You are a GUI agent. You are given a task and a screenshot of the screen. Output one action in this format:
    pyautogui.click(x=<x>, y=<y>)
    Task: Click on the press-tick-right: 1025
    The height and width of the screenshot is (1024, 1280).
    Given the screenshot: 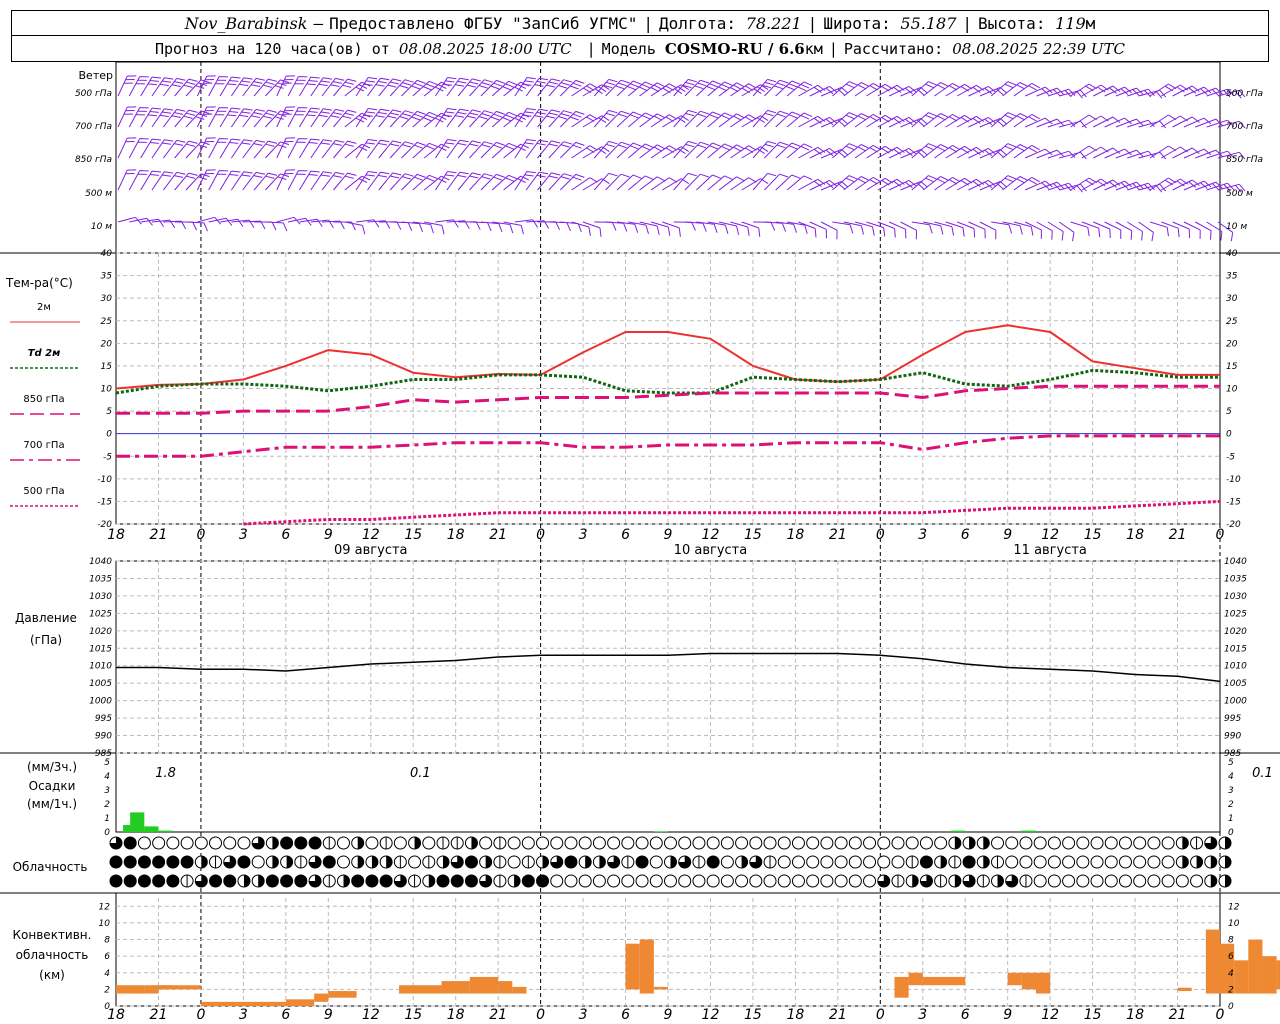 What is the action you would take?
    pyautogui.click(x=1235, y=614)
    